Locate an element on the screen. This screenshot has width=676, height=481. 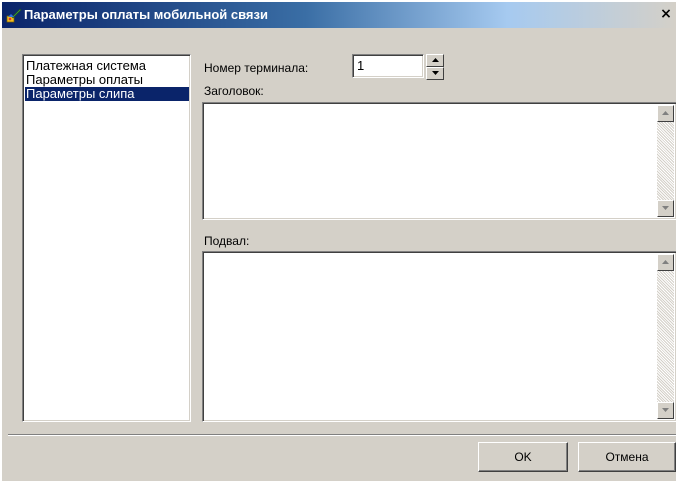
terminal-number-input: 1 is located at coordinates (388, 66).